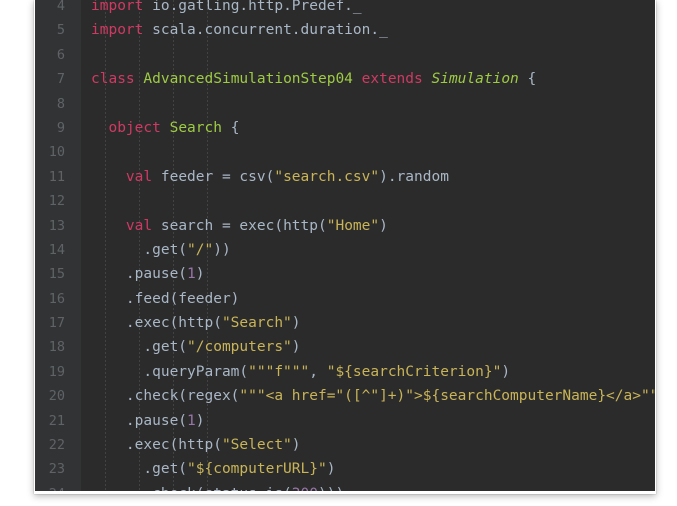 Image resolution: width=677 pixels, height=506 pixels. Describe the element at coordinates (54, 9) in the screenshot. I see `line-number: 4` at that location.